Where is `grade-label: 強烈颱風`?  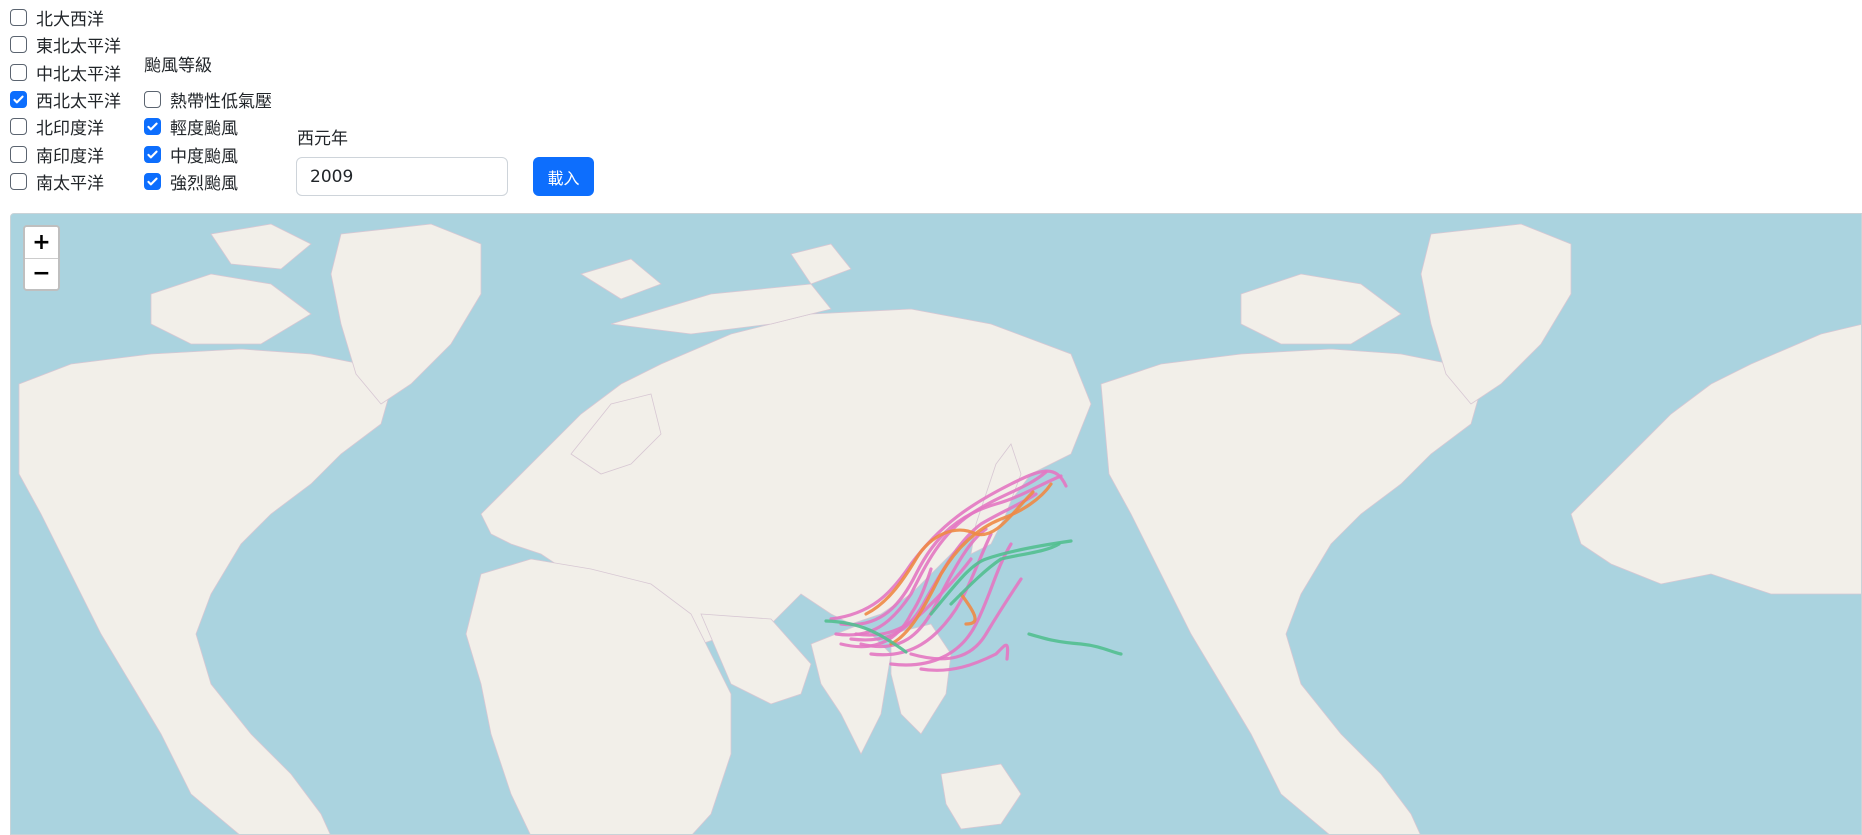
grade-label: 強烈颱風 is located at coordinates (204, 184).